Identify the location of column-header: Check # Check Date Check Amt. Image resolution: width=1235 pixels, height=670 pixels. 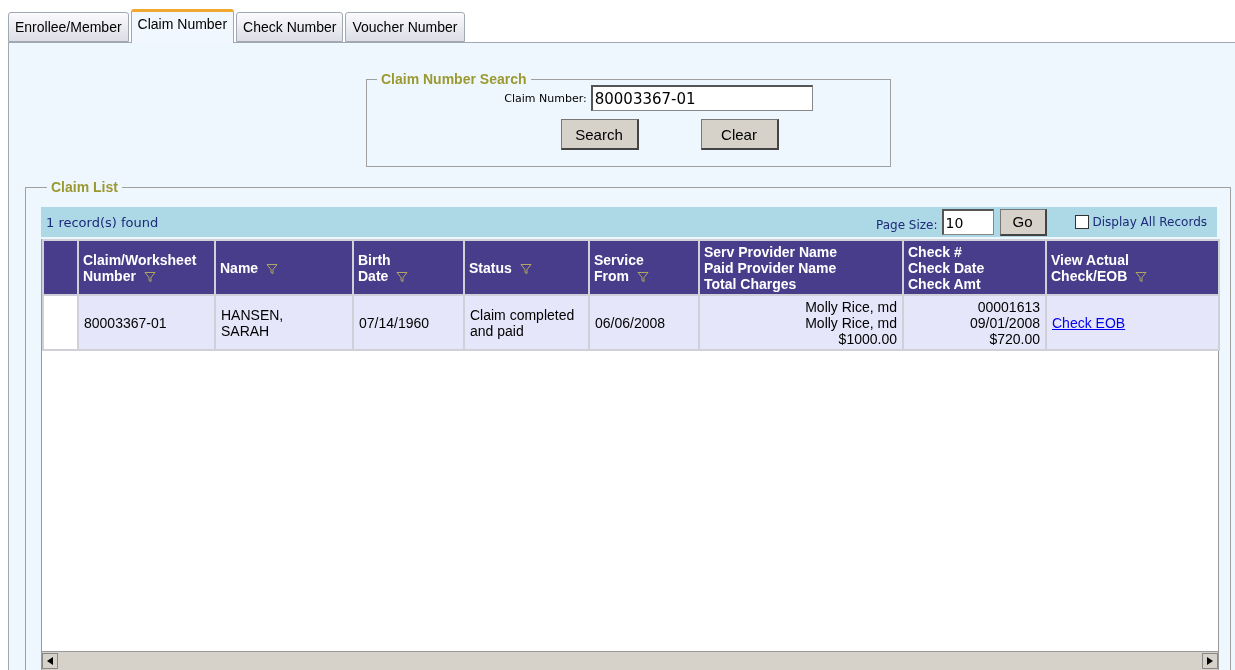
(974, 267).